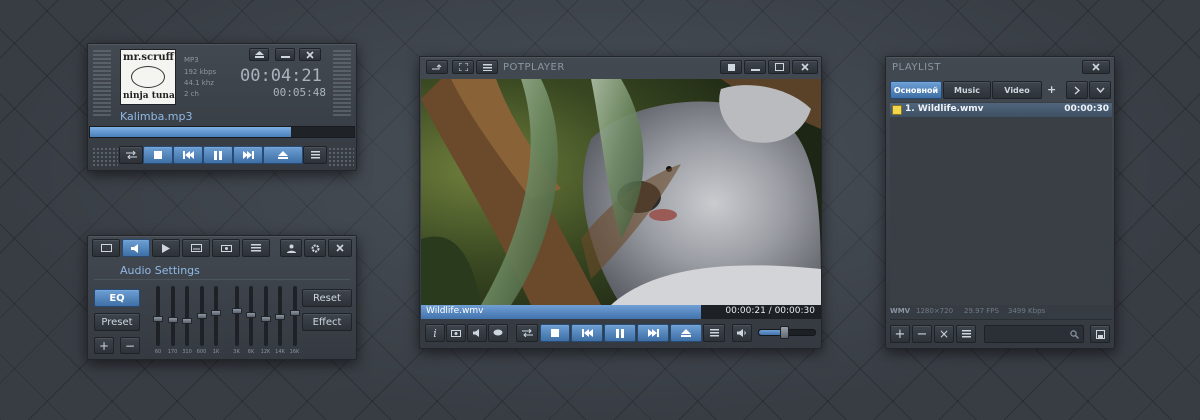 The width and height of the screenshot is (1200, 420). I want to click on eq-slider-14K, so click(280, 316).